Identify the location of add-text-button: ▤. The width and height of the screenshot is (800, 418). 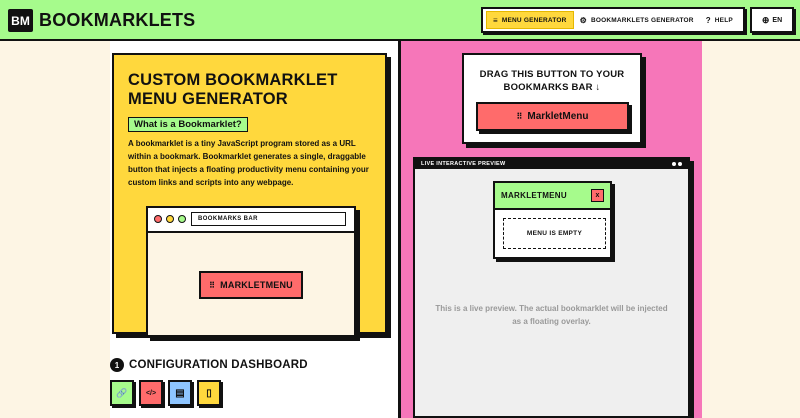
(180, 393).